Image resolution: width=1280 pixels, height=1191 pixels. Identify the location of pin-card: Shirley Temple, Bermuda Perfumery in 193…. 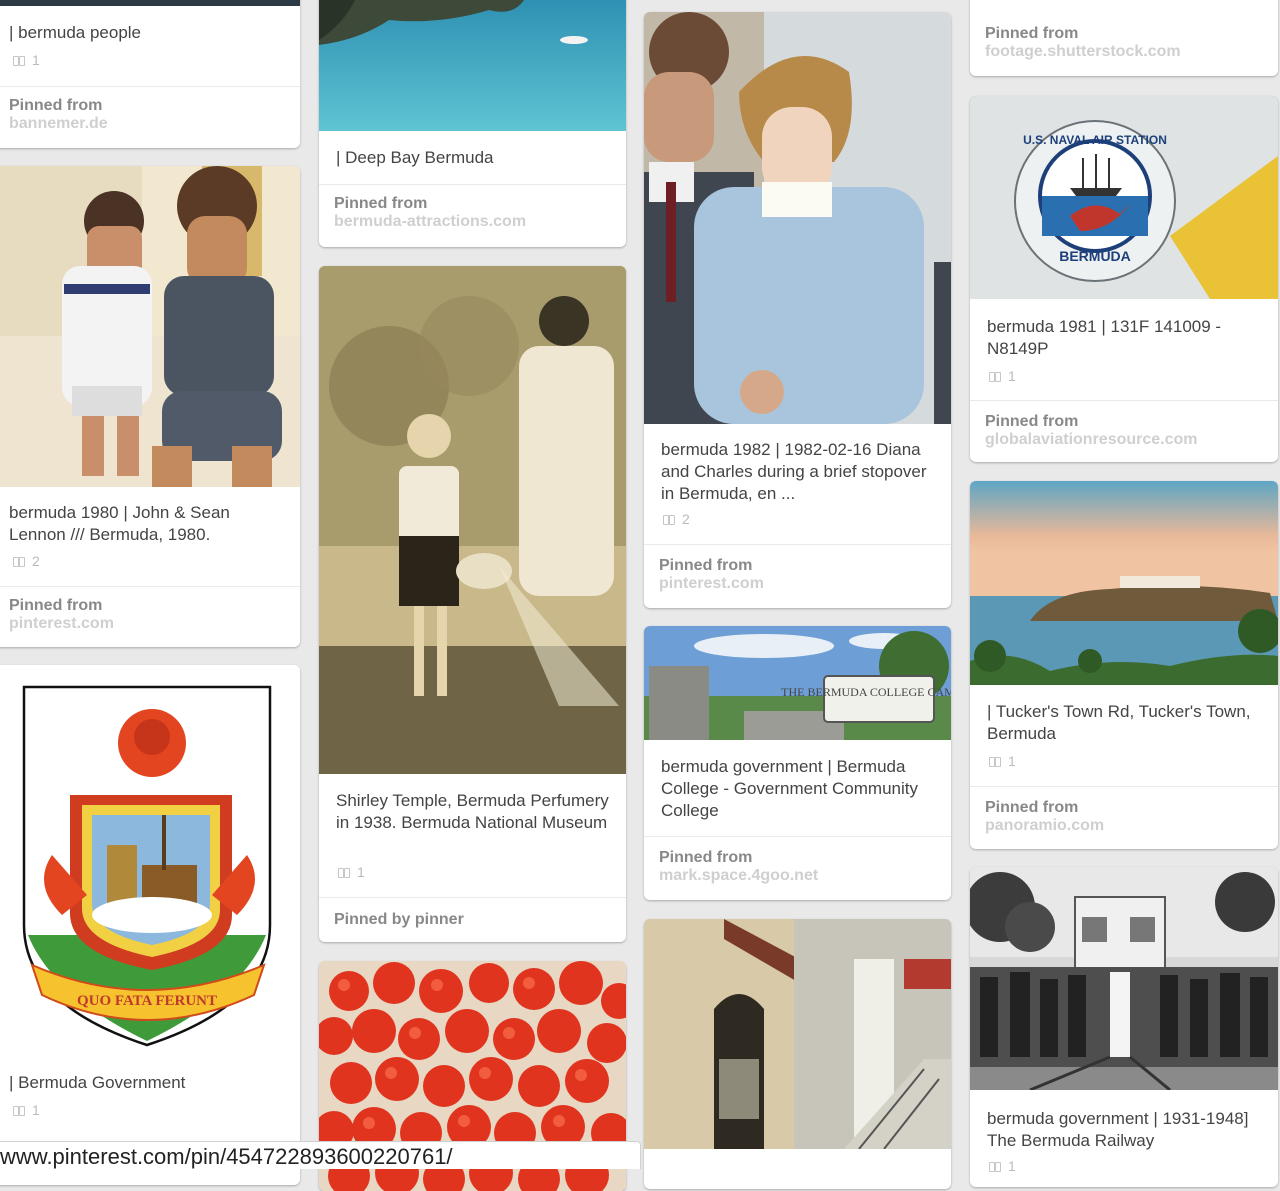
(472, 604).